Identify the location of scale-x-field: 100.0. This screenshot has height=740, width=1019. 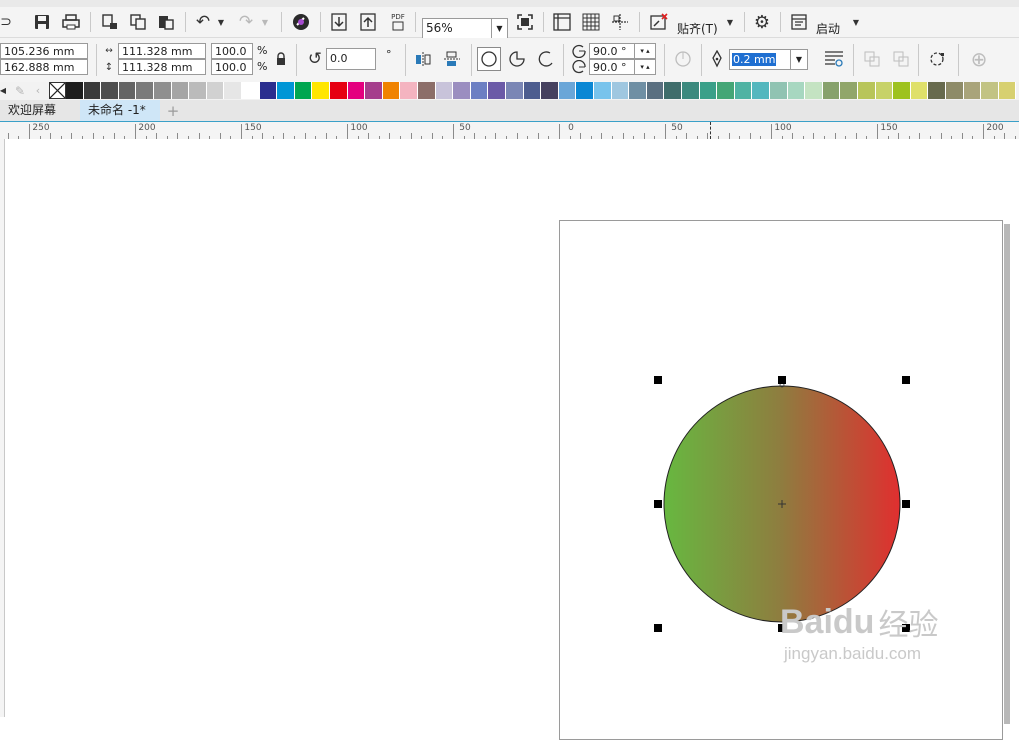
(232, 51).